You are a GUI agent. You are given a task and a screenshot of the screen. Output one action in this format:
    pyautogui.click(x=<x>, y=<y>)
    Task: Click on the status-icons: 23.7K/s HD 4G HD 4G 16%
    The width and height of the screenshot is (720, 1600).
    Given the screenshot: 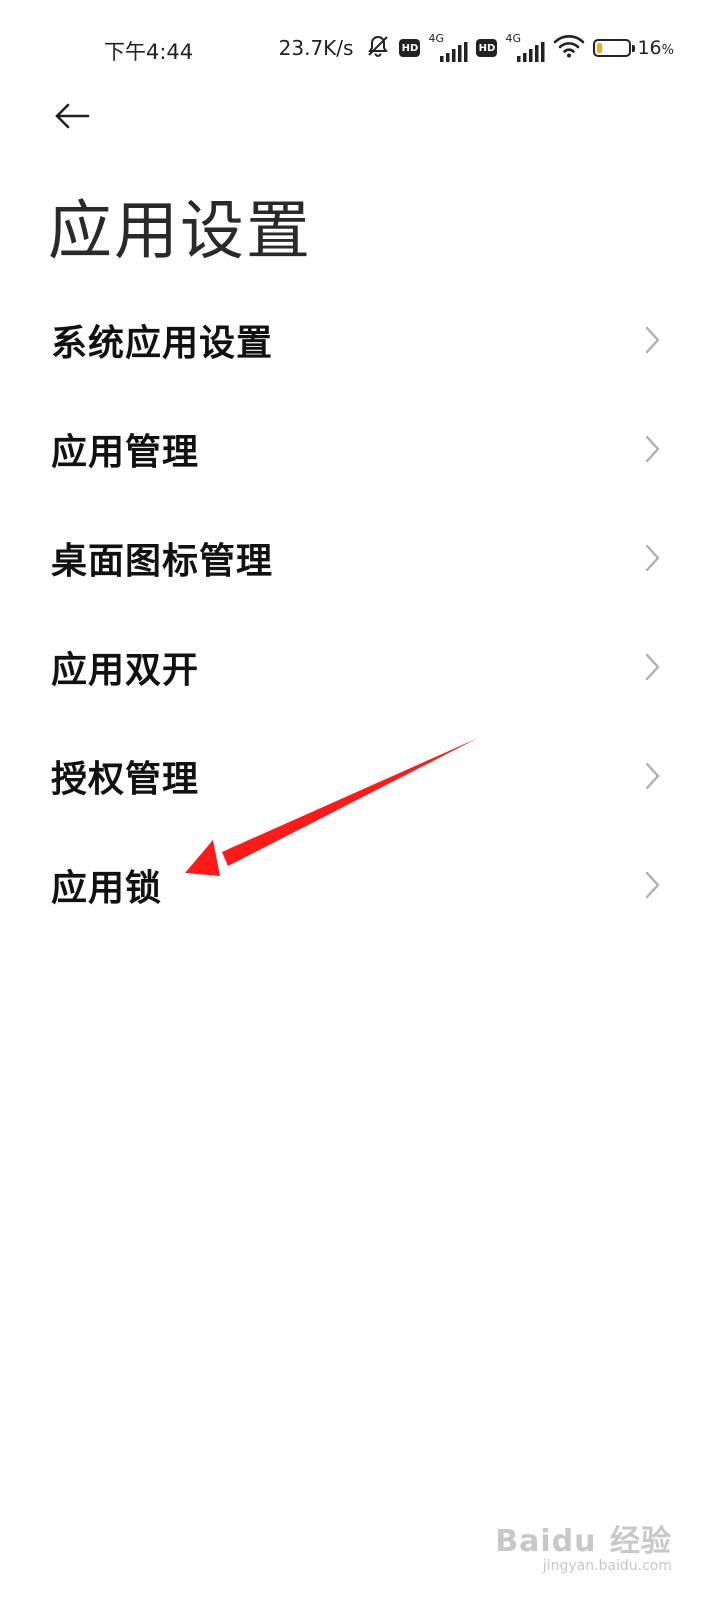 What is the action you would take?
    pyautogui.click(x=476, y=47)
    